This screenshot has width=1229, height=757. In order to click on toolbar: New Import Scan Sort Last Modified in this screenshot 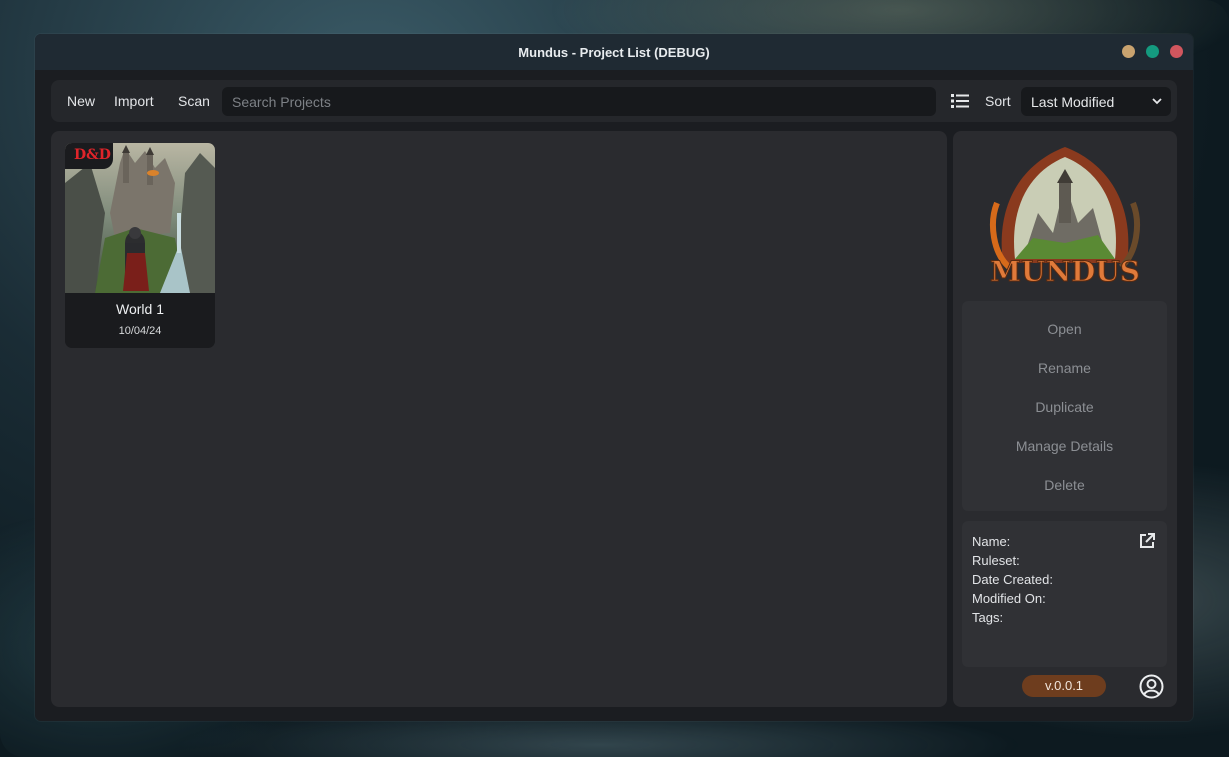, I will do `click(614, 101)`.